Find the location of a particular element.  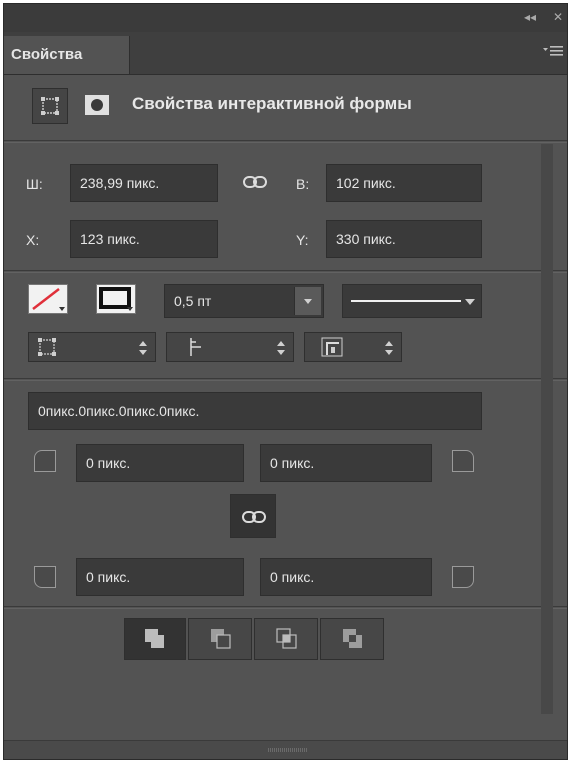

y-label: Y: is located at coordinates (302, 240).